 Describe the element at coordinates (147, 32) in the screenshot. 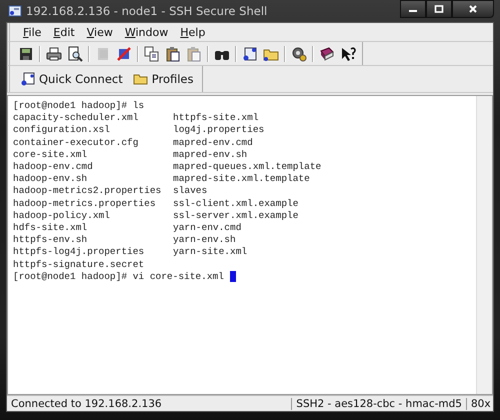

I see `menu-item: Window` at that location.